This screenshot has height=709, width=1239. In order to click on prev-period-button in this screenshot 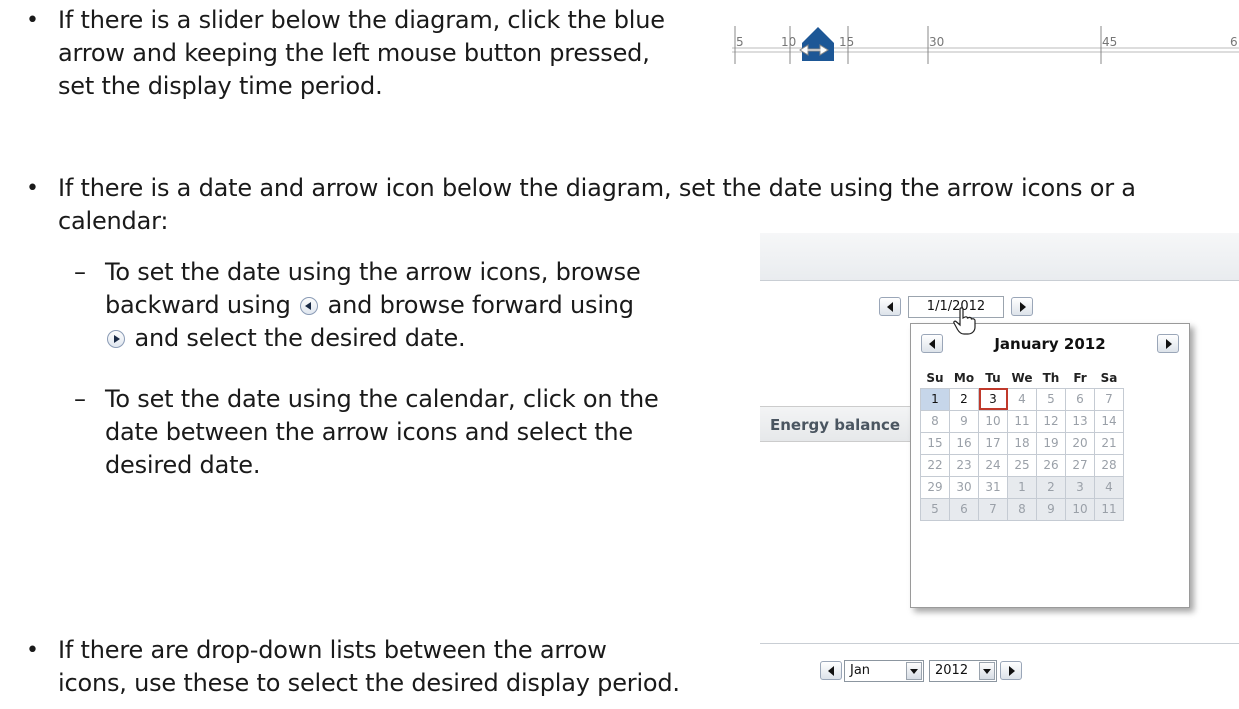, I will do `click(831, 670)`.